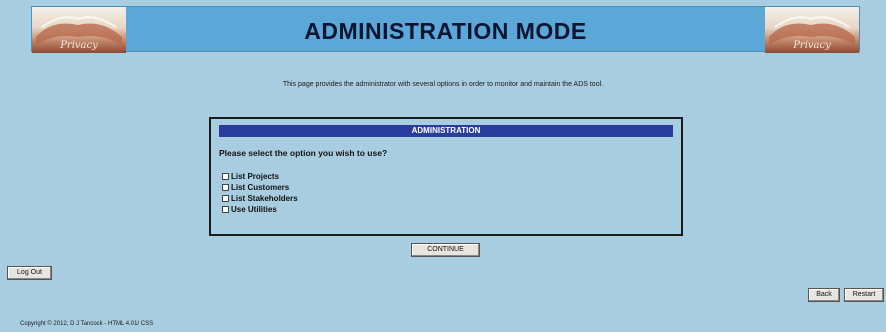 This screenshot has height=332, width=886. I want to click on option-label: List Projects, so click(255, 176).